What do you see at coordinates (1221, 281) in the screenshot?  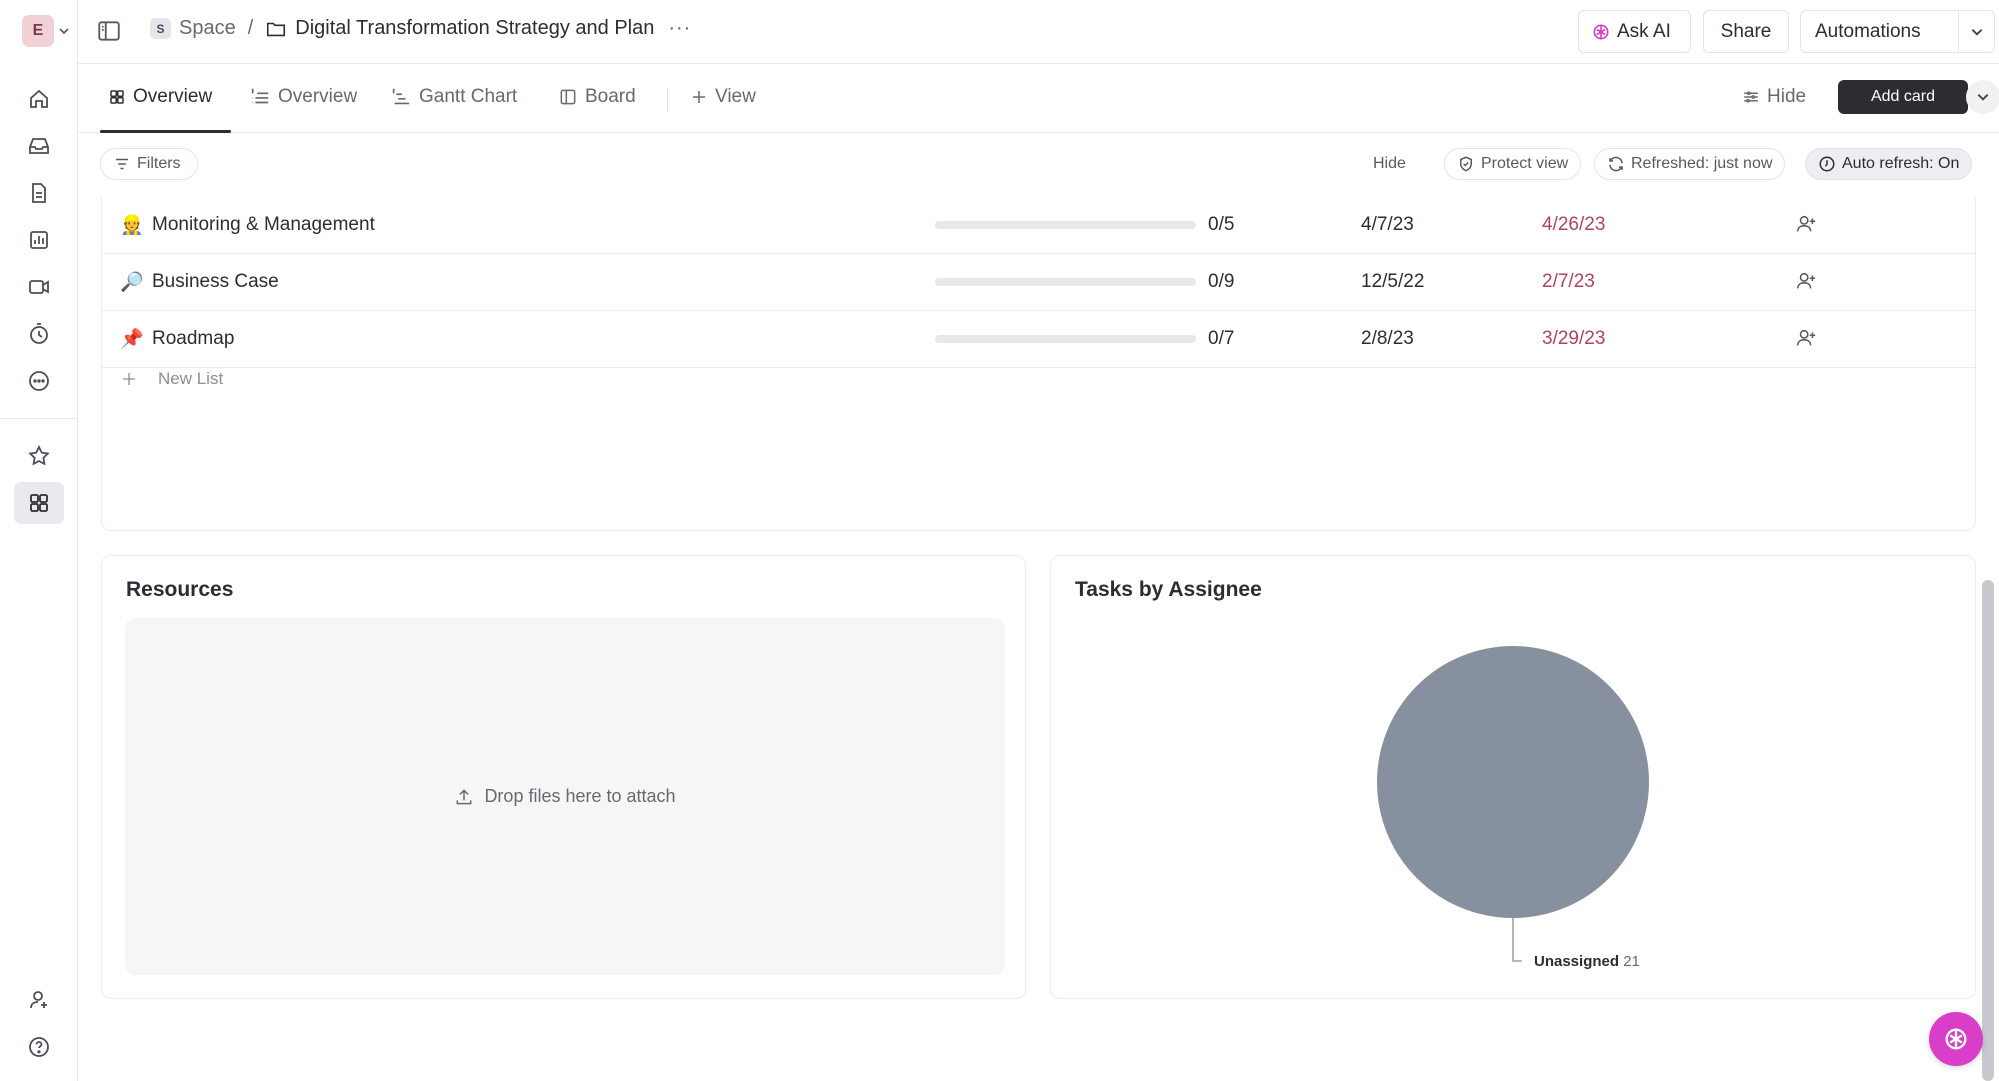 I see `progress-count: 0/9` at bounding box center [1221, 281].